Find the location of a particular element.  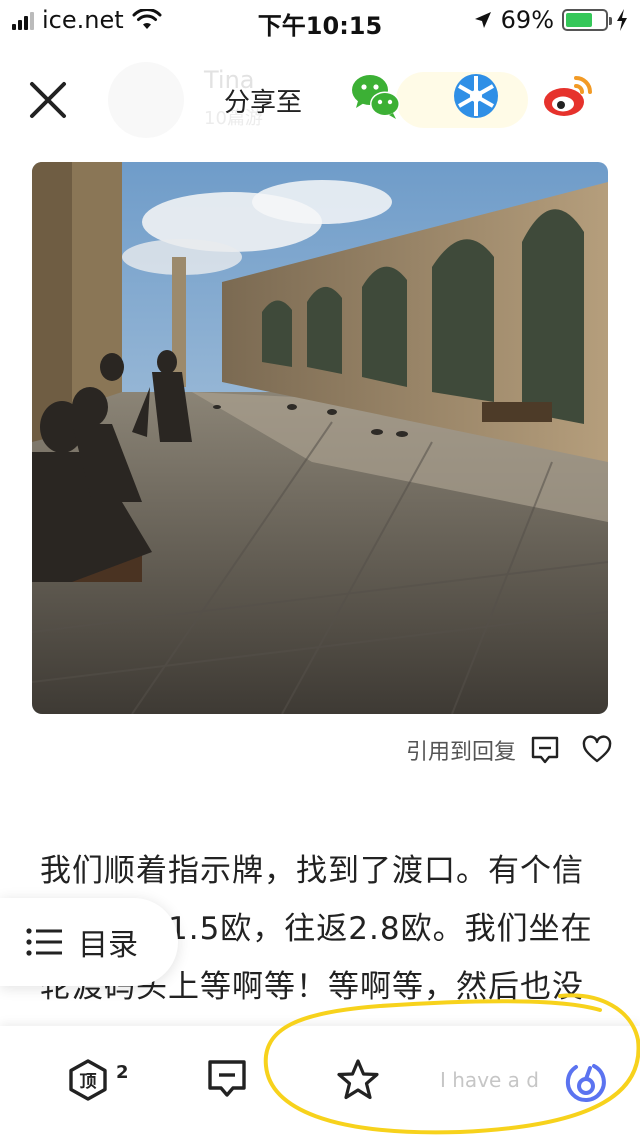

heart-icon is located at coordinates (597, 750).